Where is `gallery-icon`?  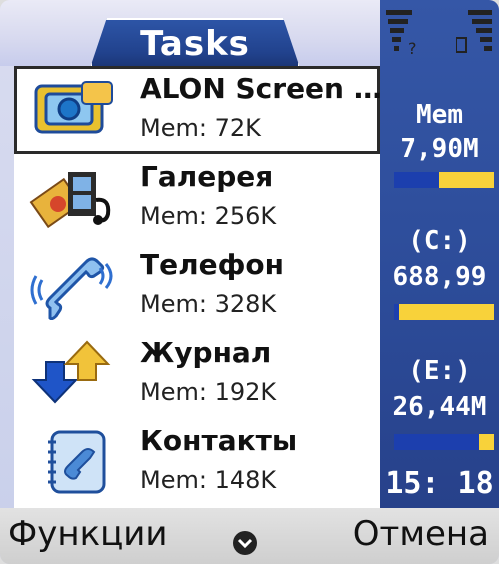 gallery-icon is located at coordinates (70, 200).